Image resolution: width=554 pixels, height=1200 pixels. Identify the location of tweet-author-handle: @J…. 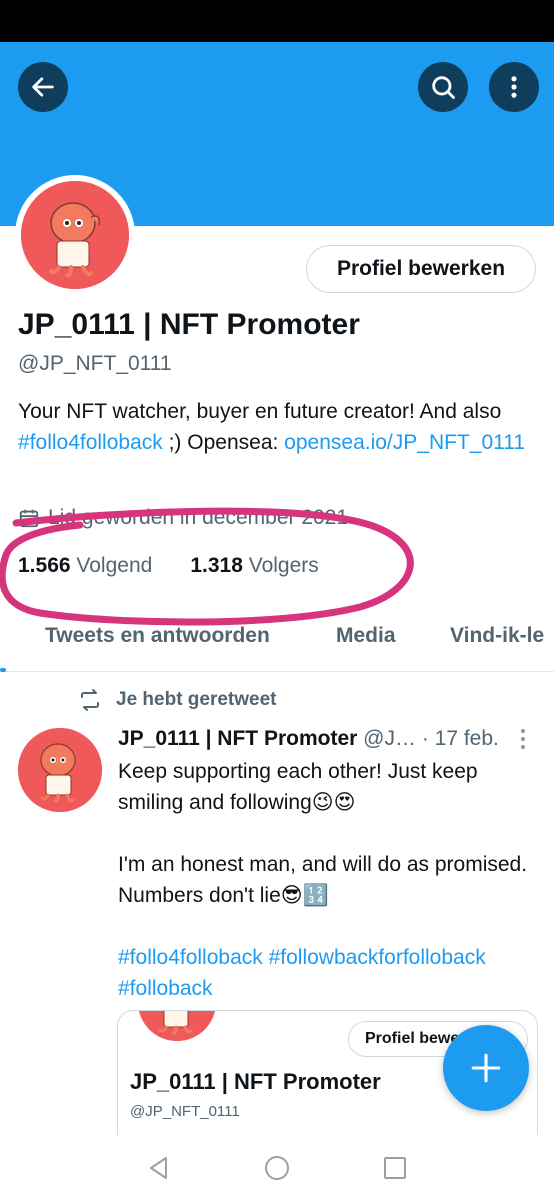
(386, 738).